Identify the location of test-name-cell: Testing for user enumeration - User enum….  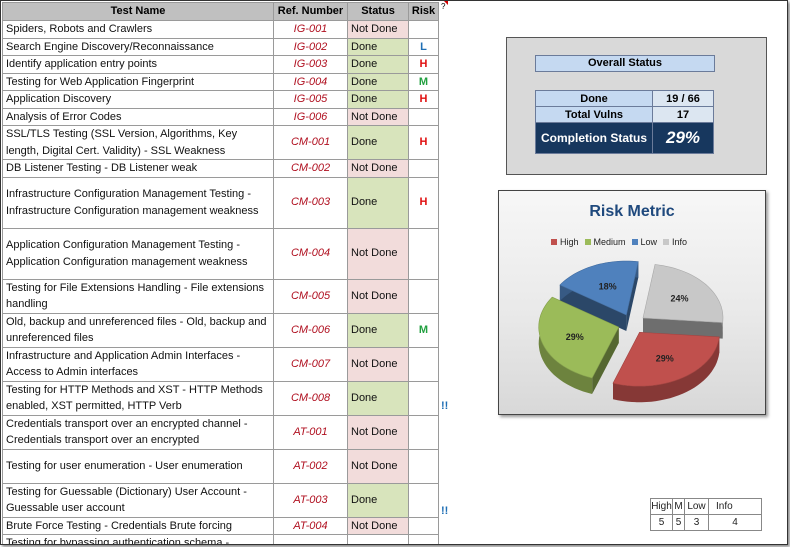
(138, 466).